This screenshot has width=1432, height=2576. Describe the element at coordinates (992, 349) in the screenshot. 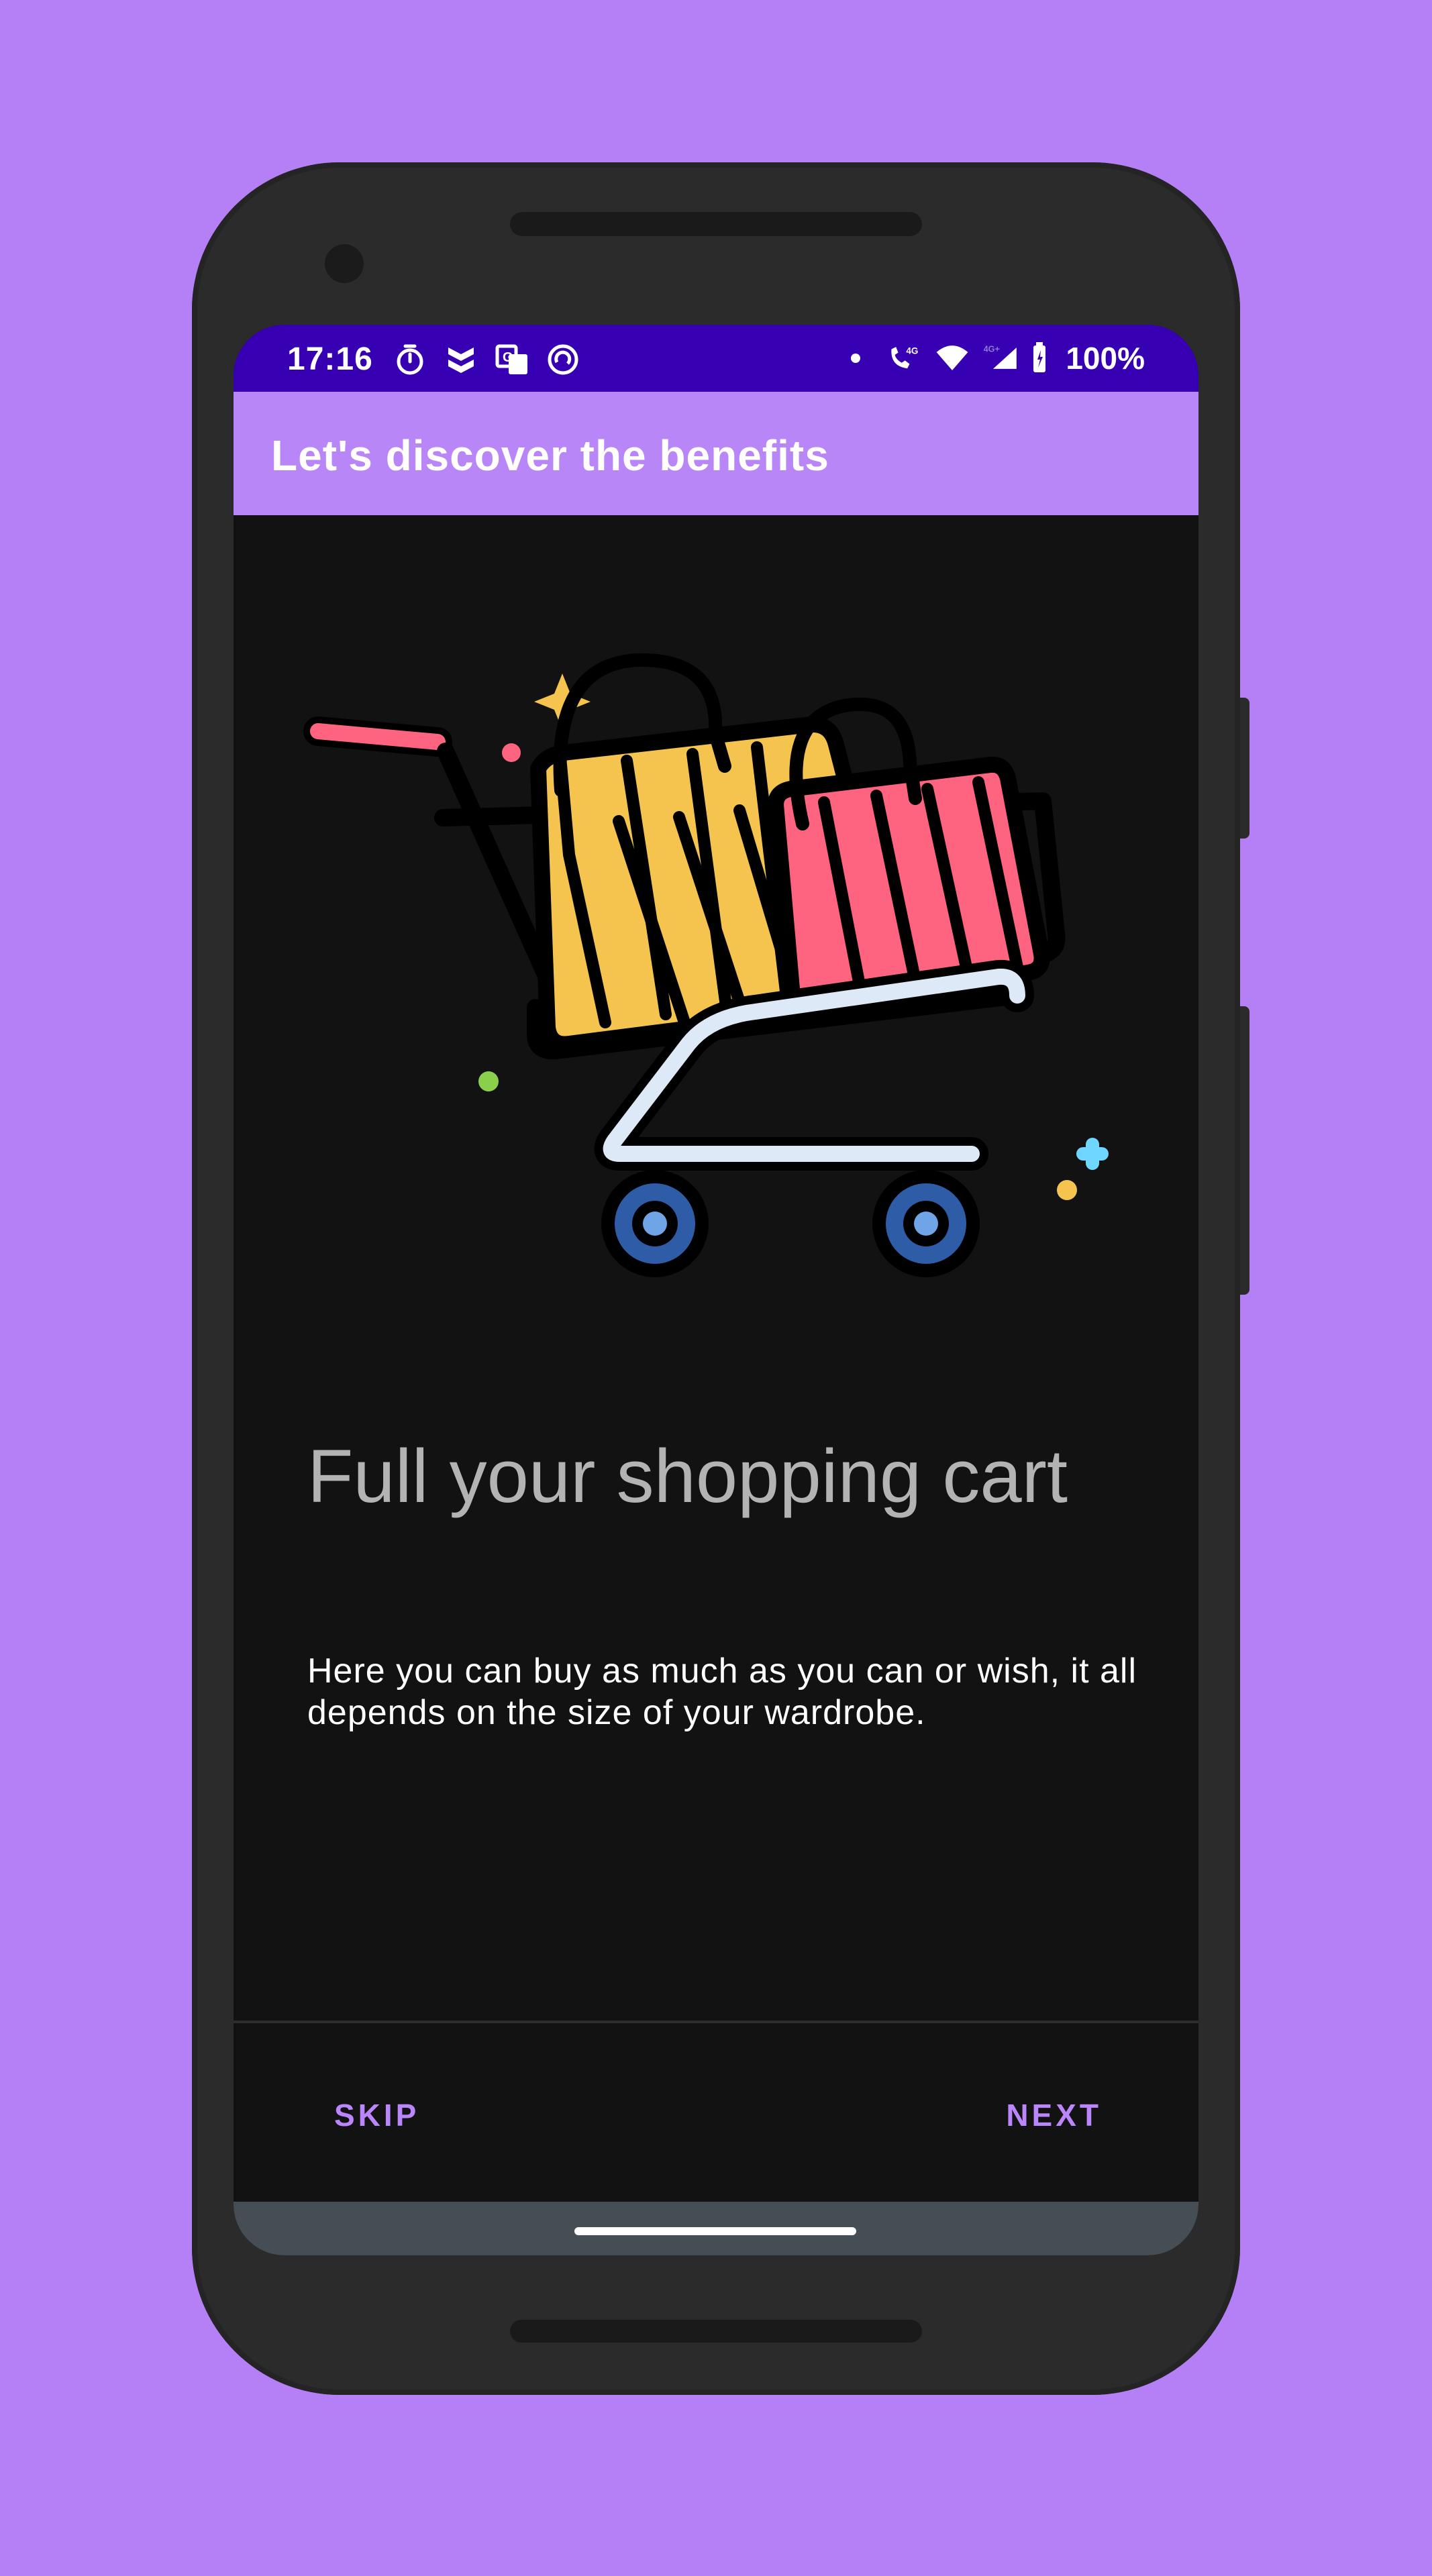

I see `signal-network-label: 4G+` at that location.